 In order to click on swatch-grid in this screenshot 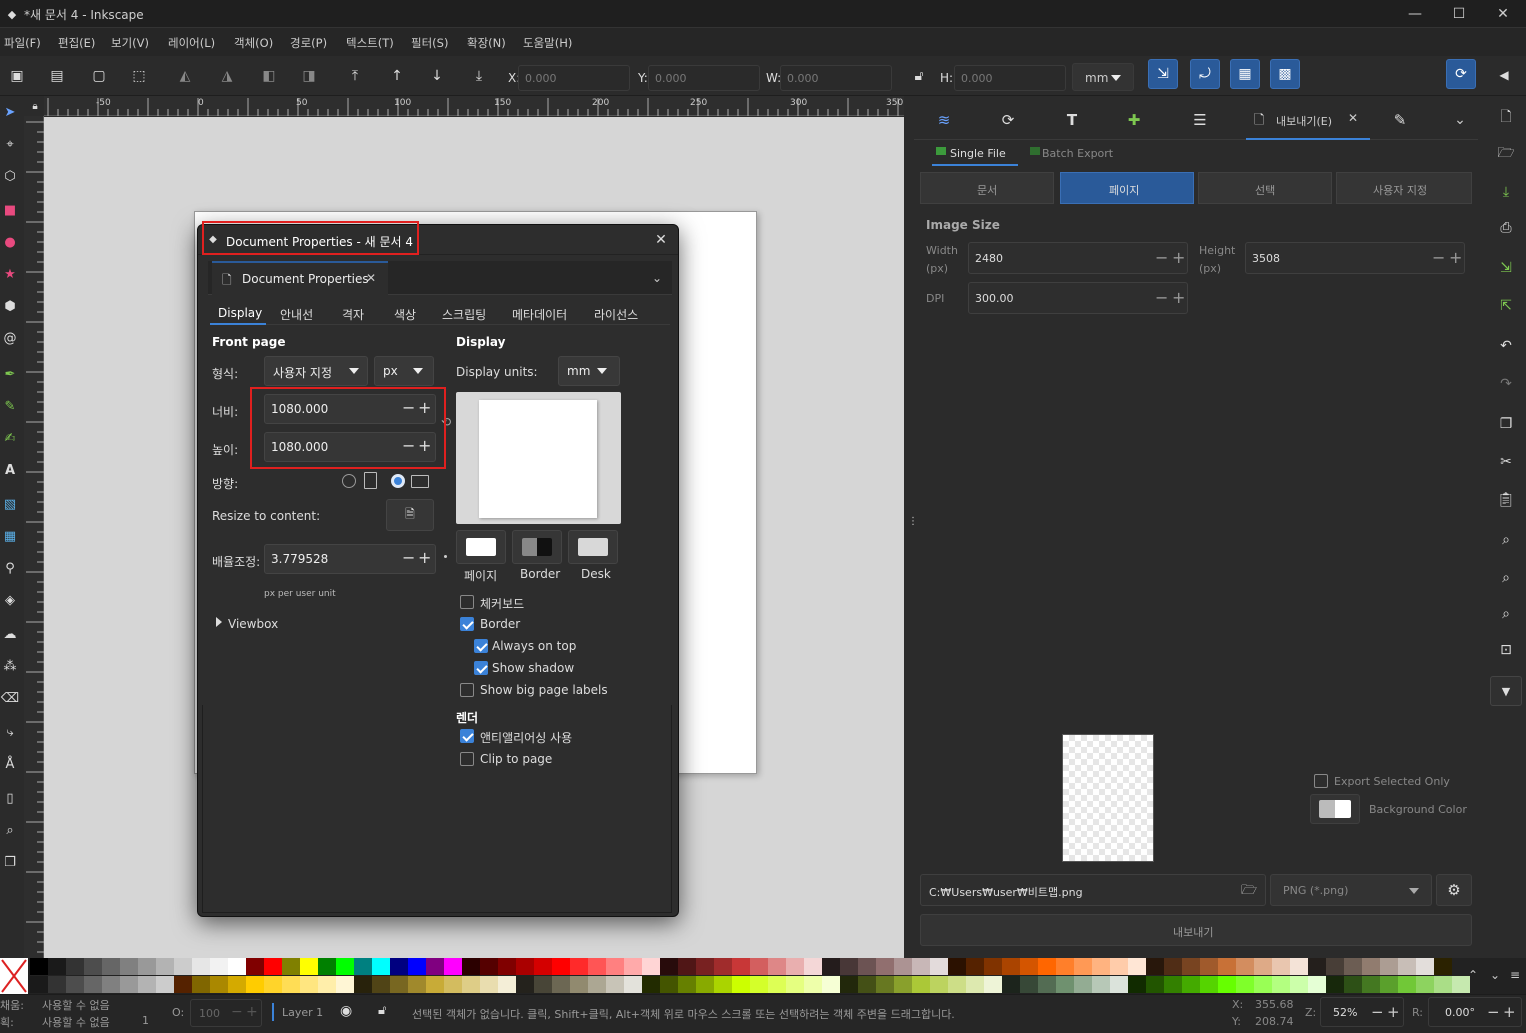, I will do `click(750, 976)`.